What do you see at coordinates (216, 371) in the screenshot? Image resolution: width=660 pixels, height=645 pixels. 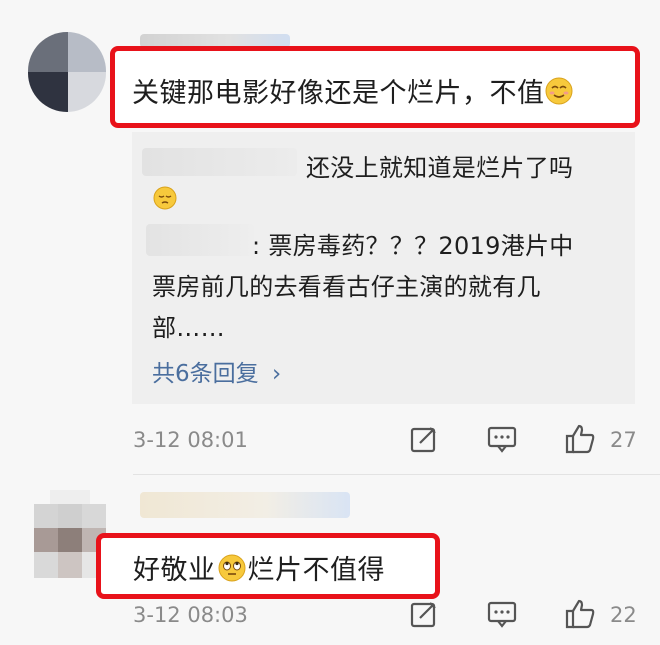 I see `view-replies-link: 共6条回复 ›` at bounding box center [216, 371].